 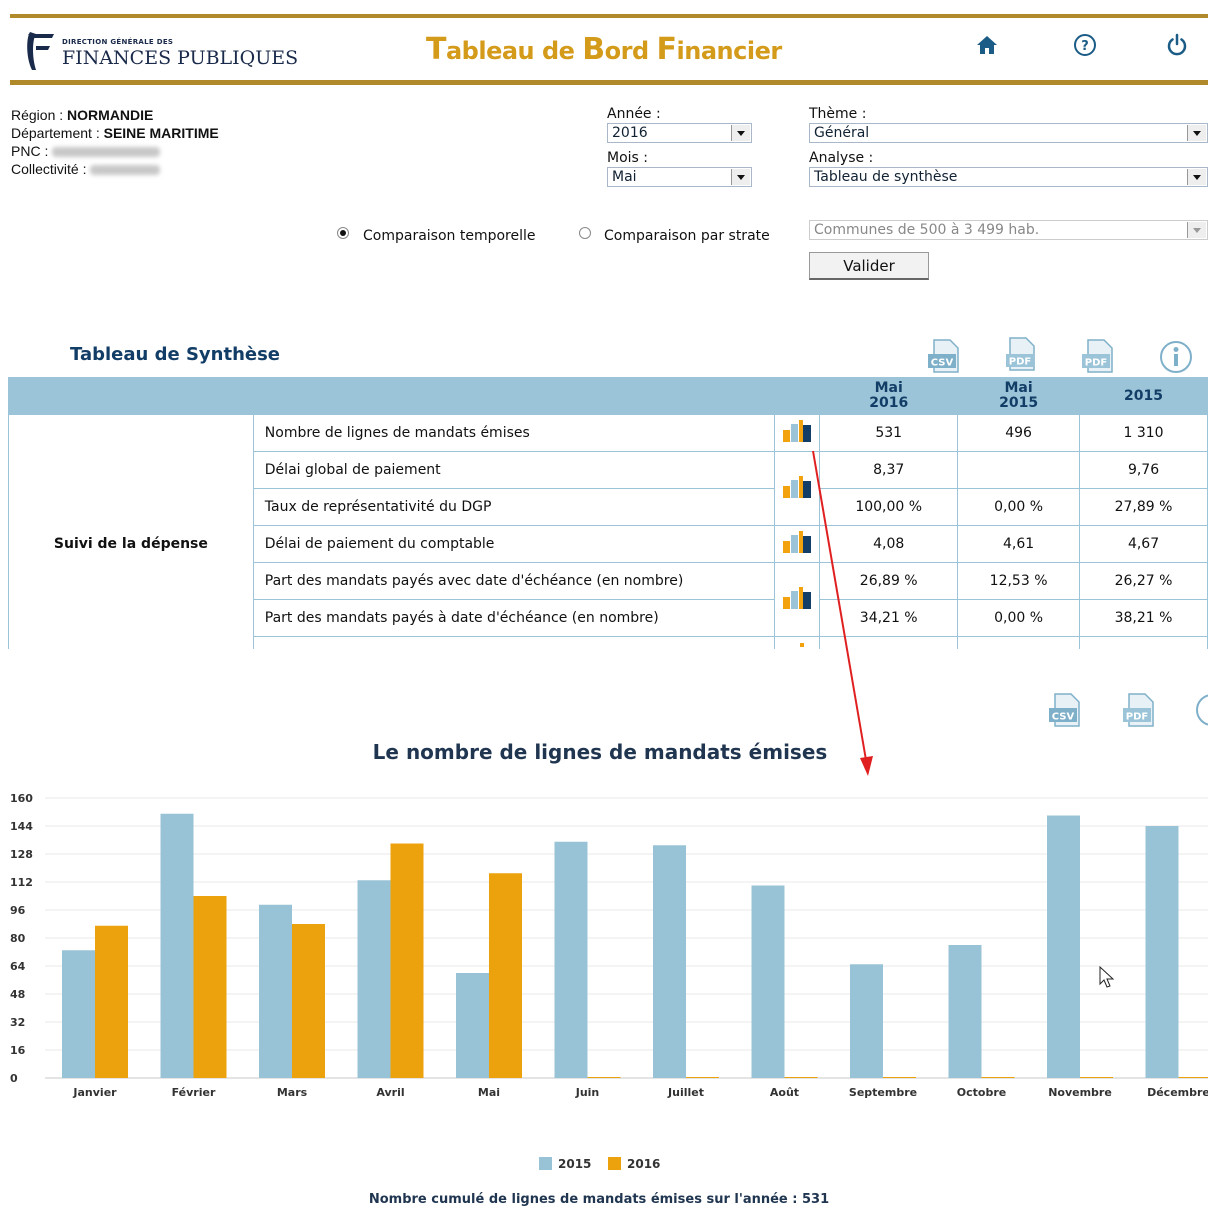 What do you see at coordinates (627, 158) in the screenshot?
I see `mois-label: Mois :` at bounding box center [627, 158].